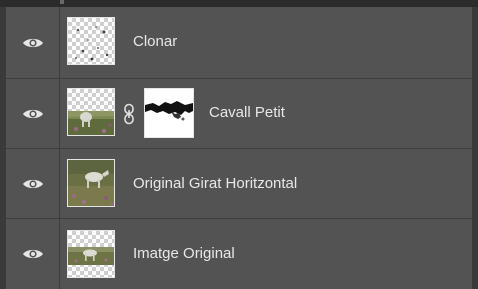 The image size is (478, 289). Describe the element at coordinates (129, 114) in the screenshot. I see `chain-link-icon` at that location.